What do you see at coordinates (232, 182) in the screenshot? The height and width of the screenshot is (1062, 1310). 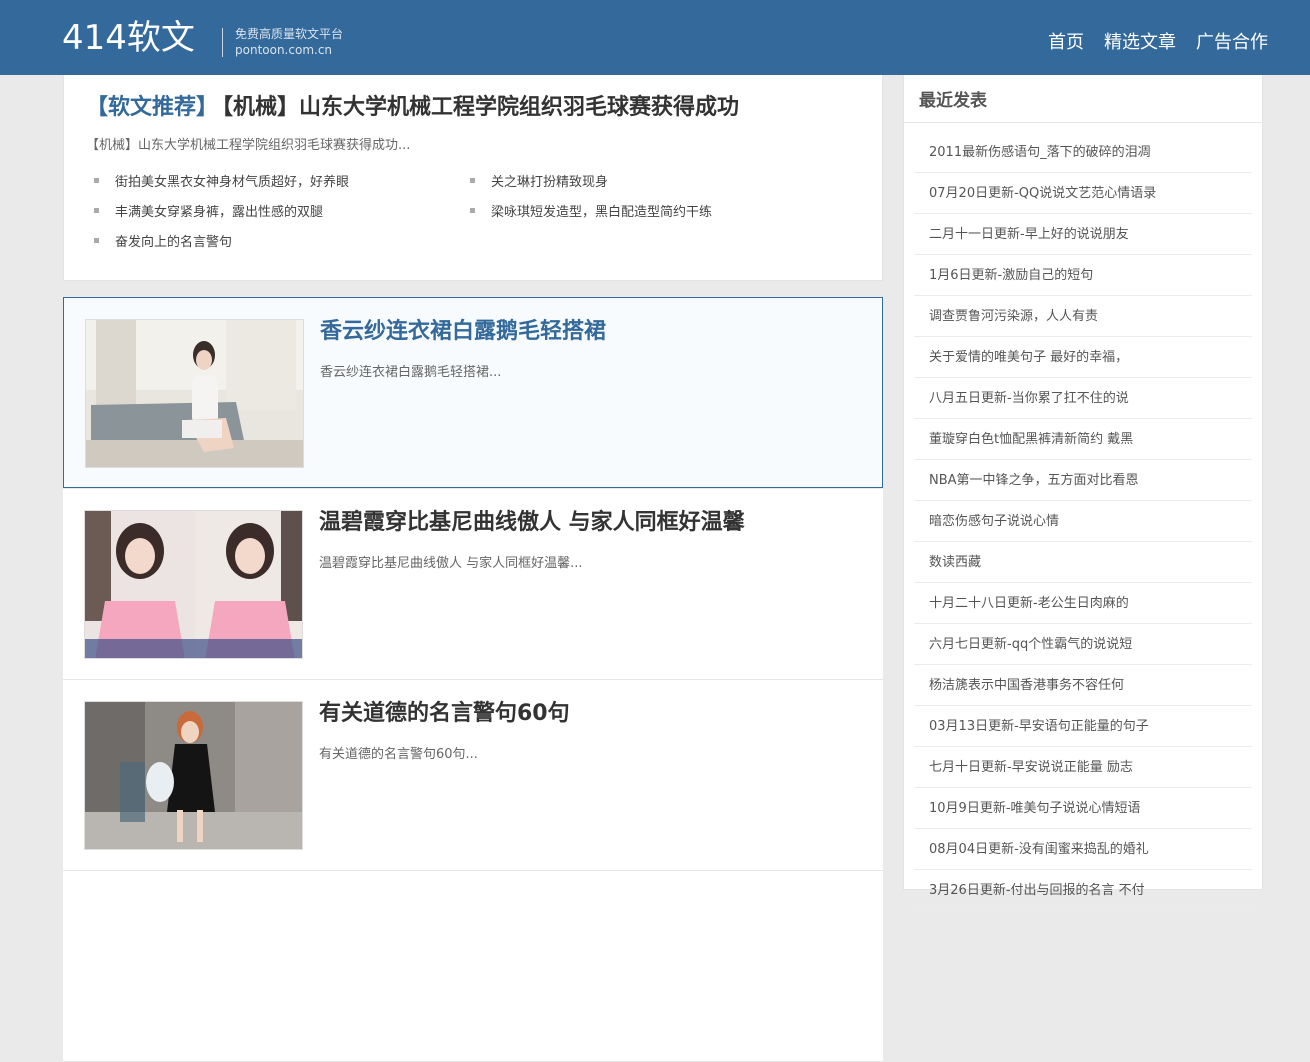 I see `related-item-label: 街拍美女黑衣女神身材气质超好，好养眼` at bounding box center [232, 182].